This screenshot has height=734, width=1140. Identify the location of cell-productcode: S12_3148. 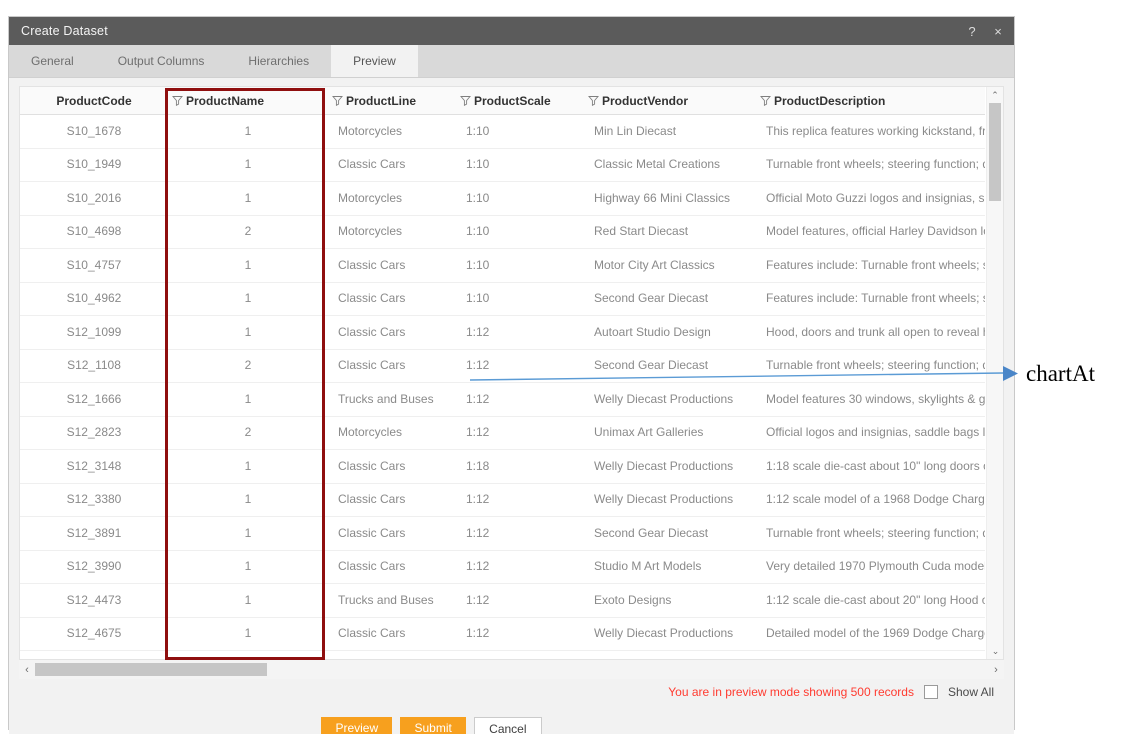
(94, 465).